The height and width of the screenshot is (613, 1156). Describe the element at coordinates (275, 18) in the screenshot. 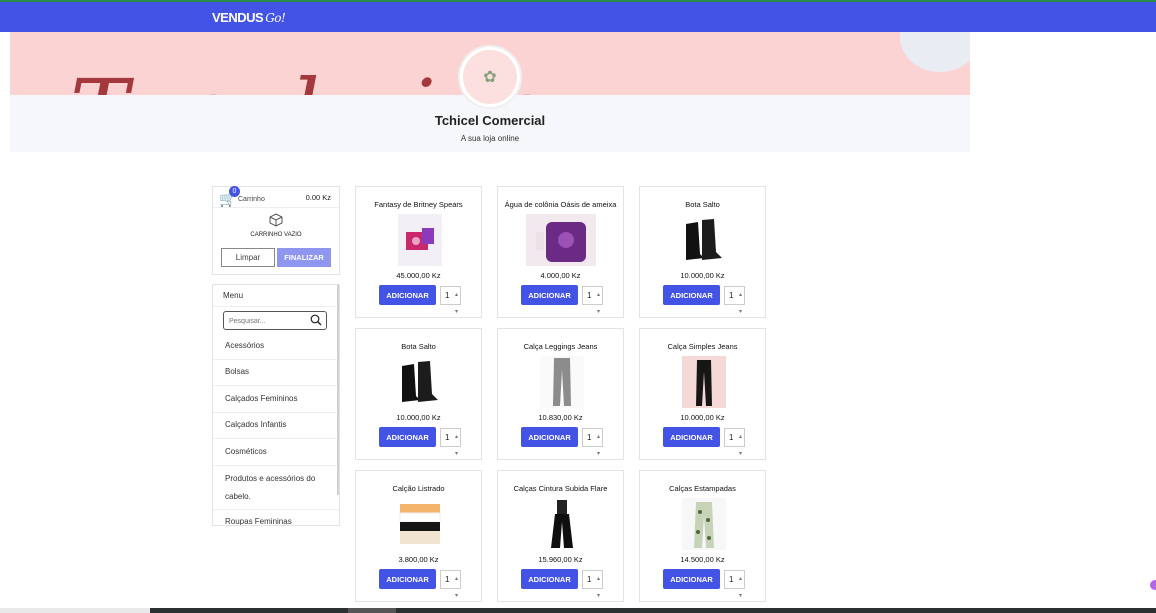

I see `logo-suffix: Go!` at that location.